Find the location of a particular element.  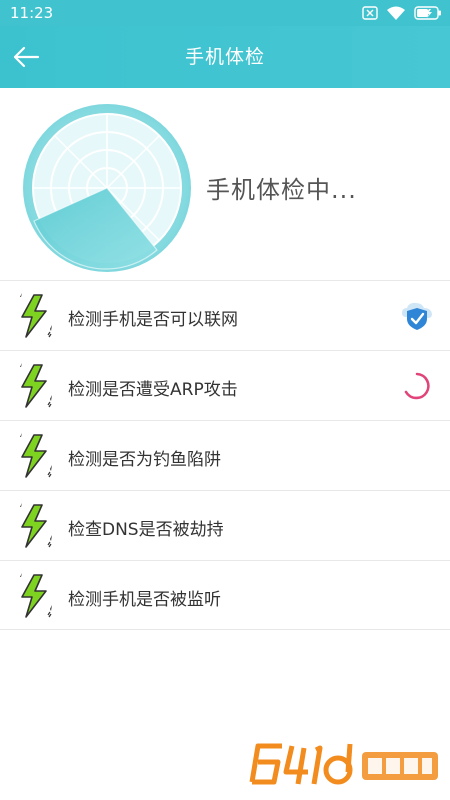

status-icons is located at coordinates (402, 13).